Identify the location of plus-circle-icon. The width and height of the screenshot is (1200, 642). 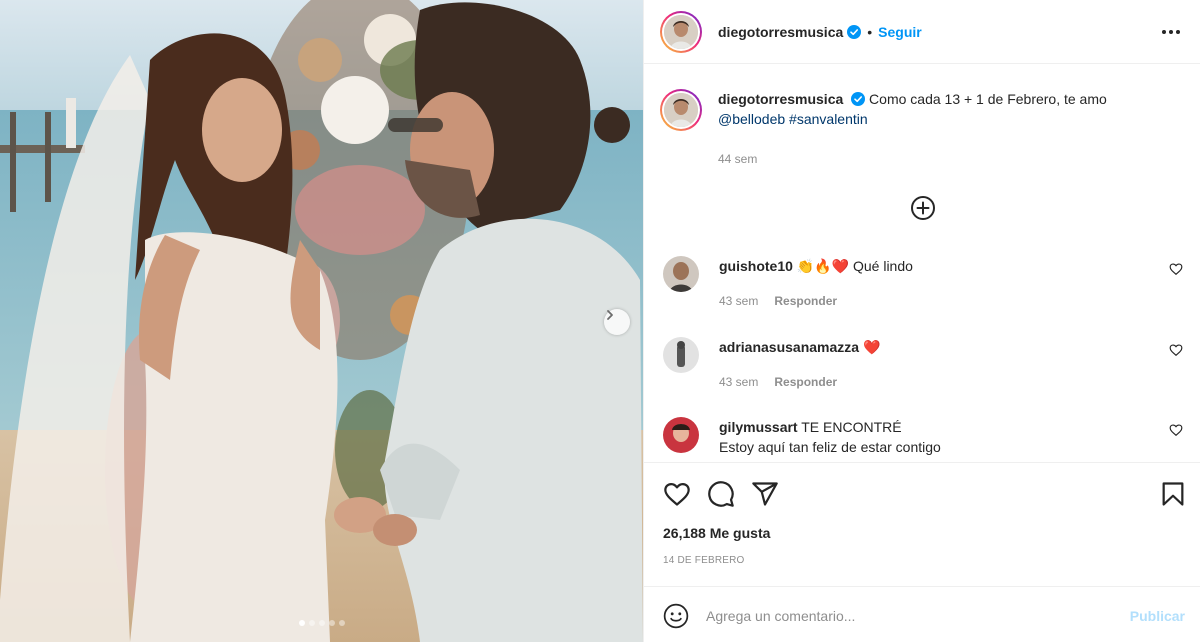
(923, 208).